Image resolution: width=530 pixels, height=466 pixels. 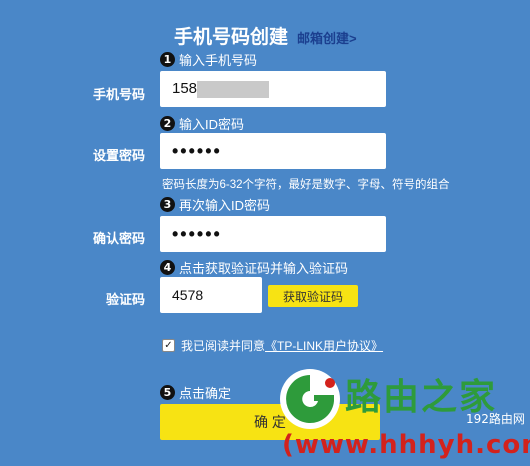 I want to click on password-value: ••••••, so click(x=197, y=151).